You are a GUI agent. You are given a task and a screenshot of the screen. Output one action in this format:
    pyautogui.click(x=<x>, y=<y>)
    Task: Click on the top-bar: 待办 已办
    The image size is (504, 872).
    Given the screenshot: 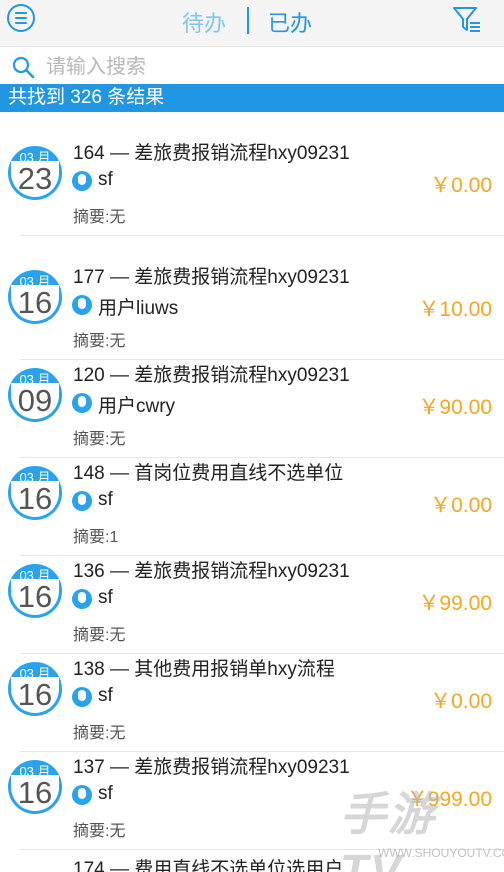 What is the action you would take?
    pyautogui.click(x=252, y=23)
    